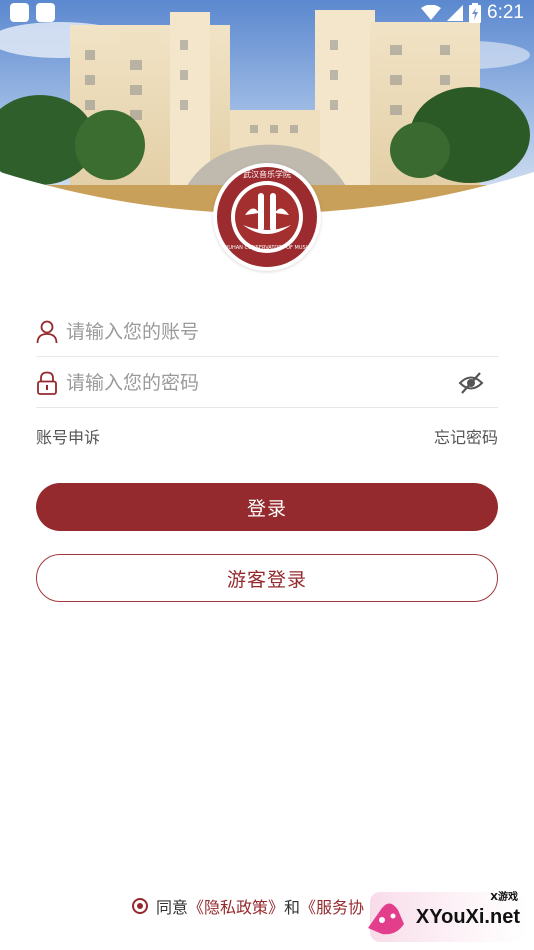  I want to click on watermark-brand: XYouXi.net, so click(467, 917).